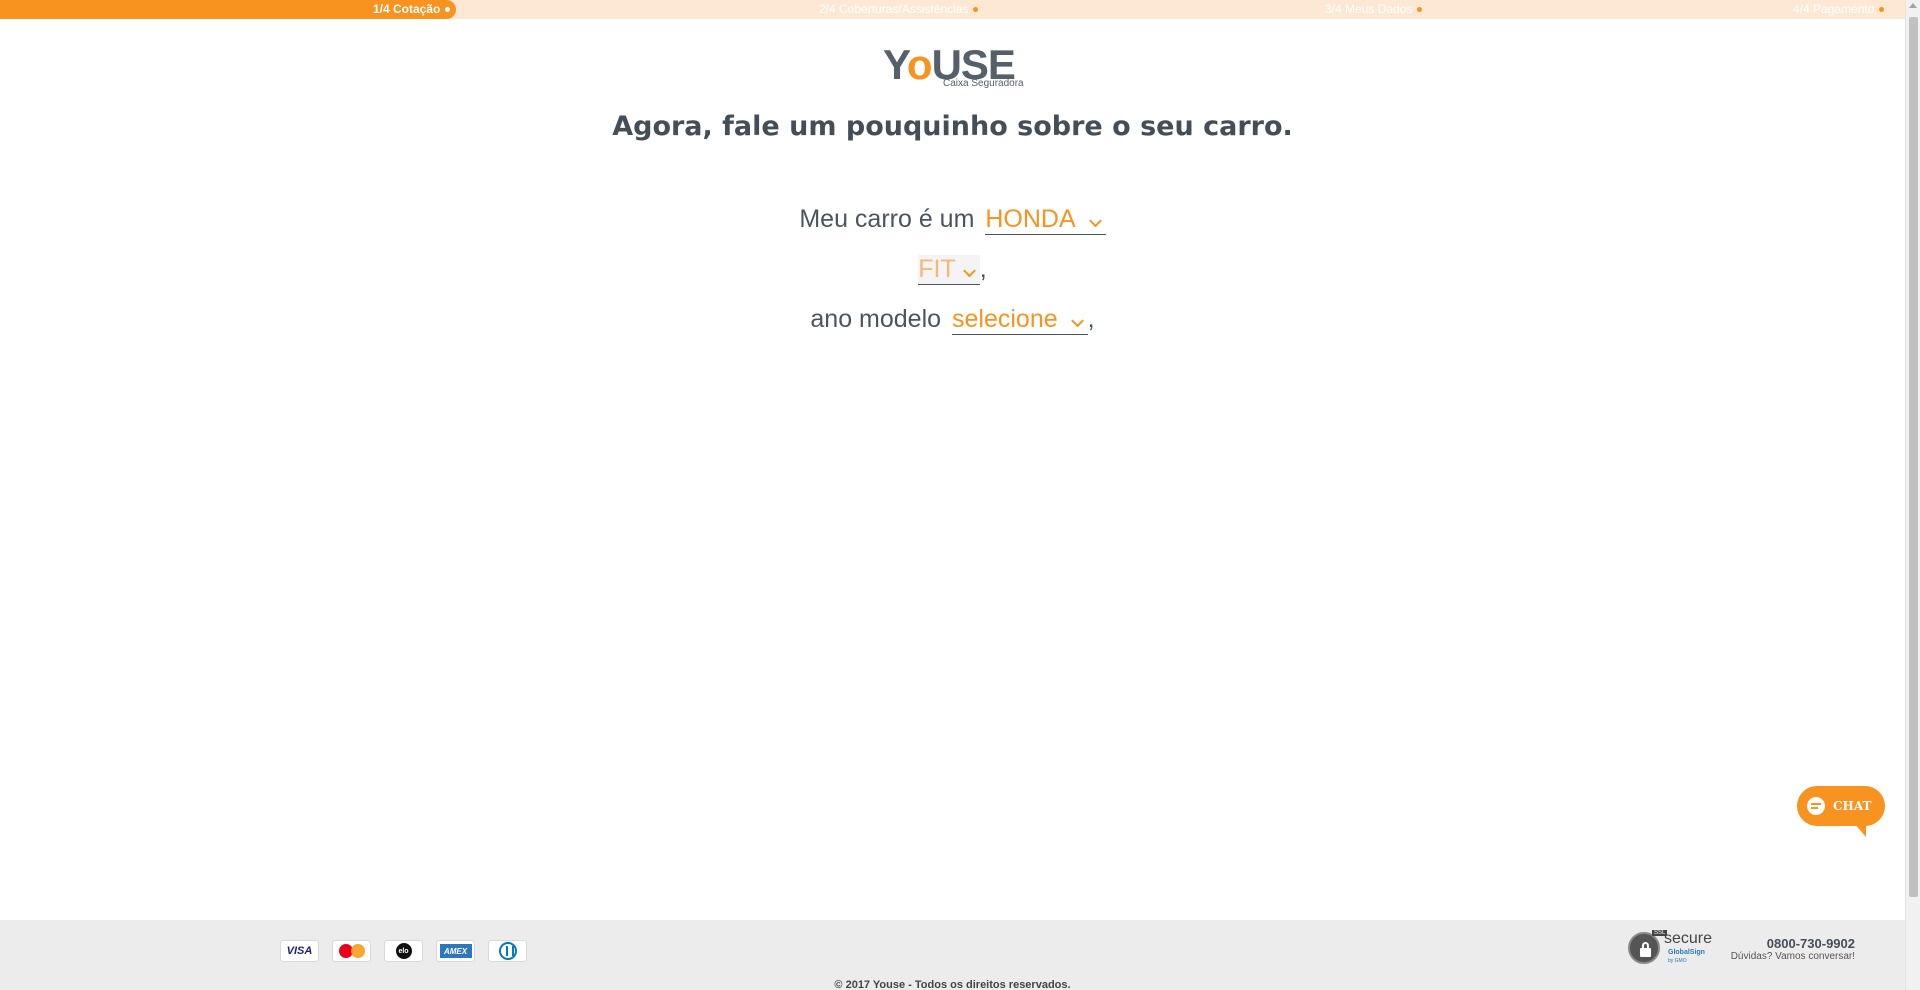 This screenshot has height=990, width=1920. What do you see at coordinates (953, 66) in the screenshot?
I see `youse-logo: YoUSE Caixa Seguradora` at bounding box center [953, 66].